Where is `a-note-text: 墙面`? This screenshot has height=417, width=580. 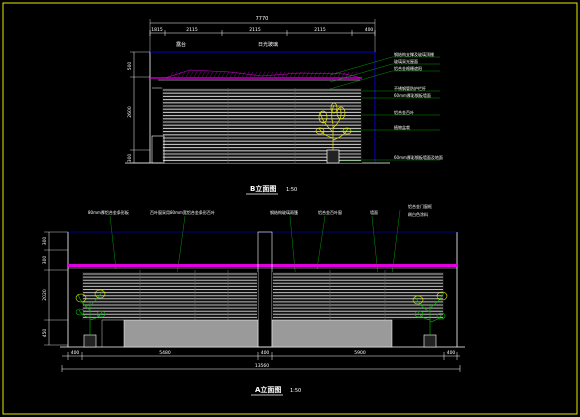
a-note-text: 墙面 is located at coordinates (374, 212).